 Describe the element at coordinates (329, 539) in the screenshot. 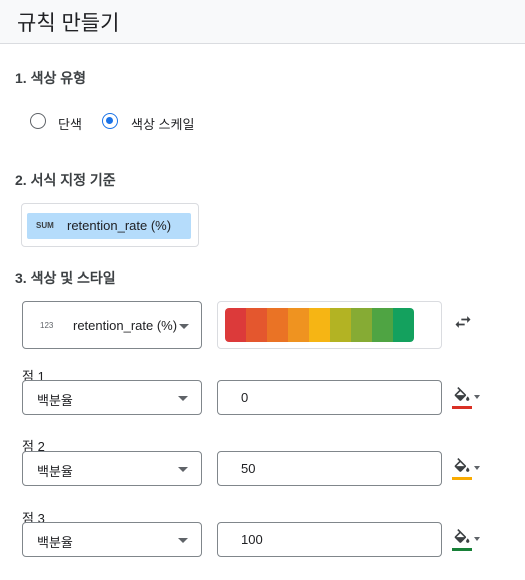

I see `point-3-value-input: 100` at that location.